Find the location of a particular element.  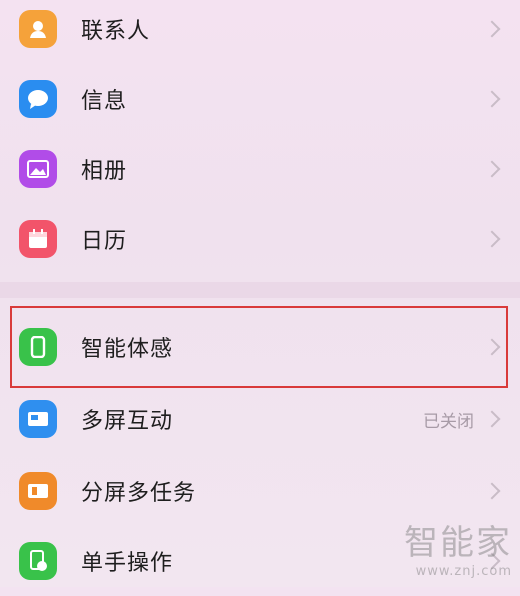

section-divider is located at coordinates (260, 290).